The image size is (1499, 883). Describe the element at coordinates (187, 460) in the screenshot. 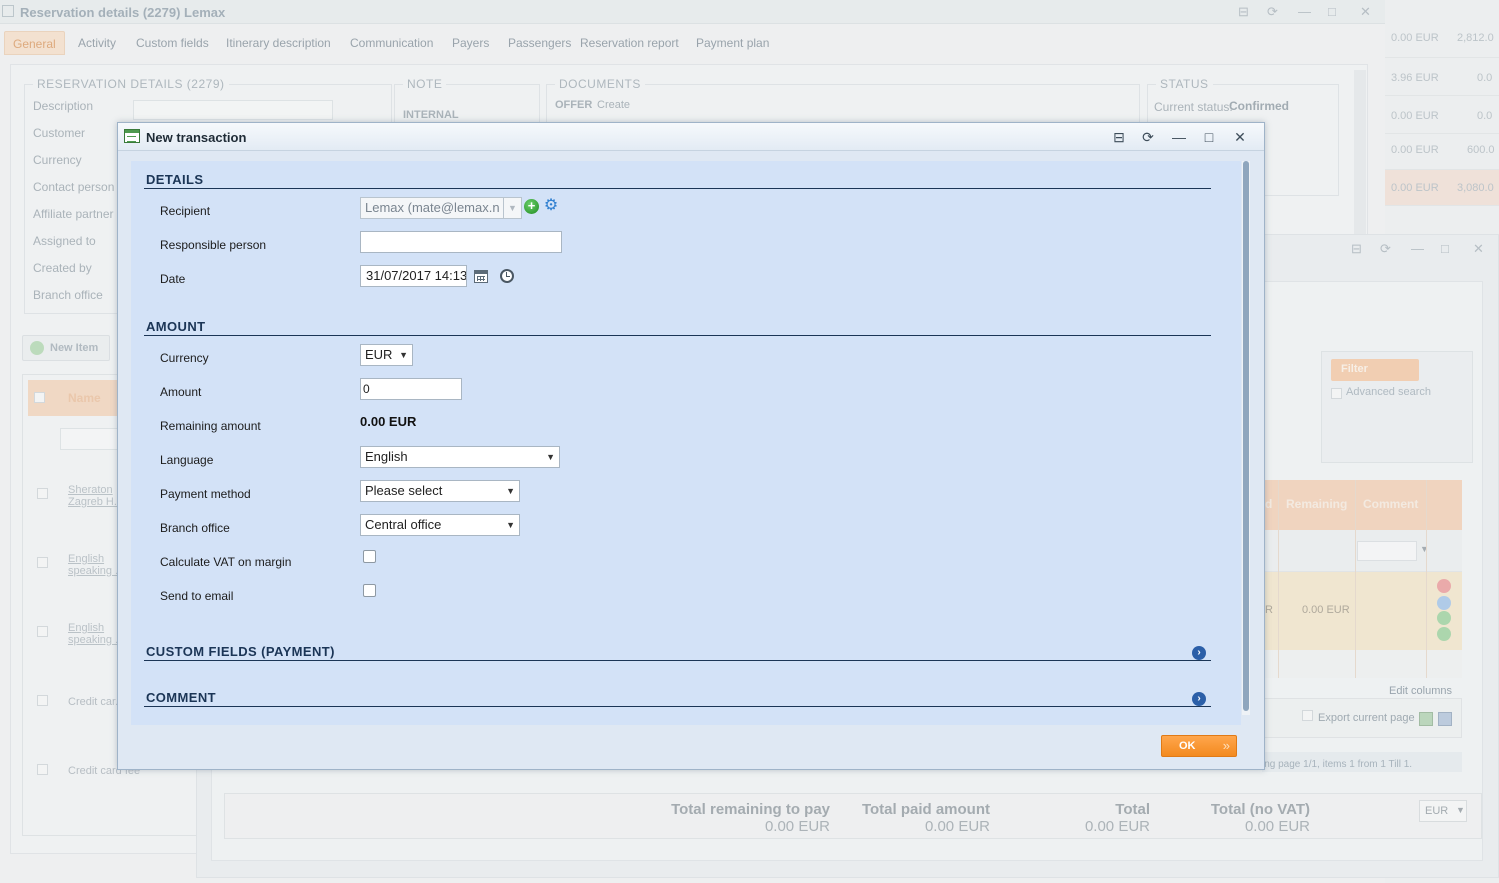

I see `language-label: Language` at that location.